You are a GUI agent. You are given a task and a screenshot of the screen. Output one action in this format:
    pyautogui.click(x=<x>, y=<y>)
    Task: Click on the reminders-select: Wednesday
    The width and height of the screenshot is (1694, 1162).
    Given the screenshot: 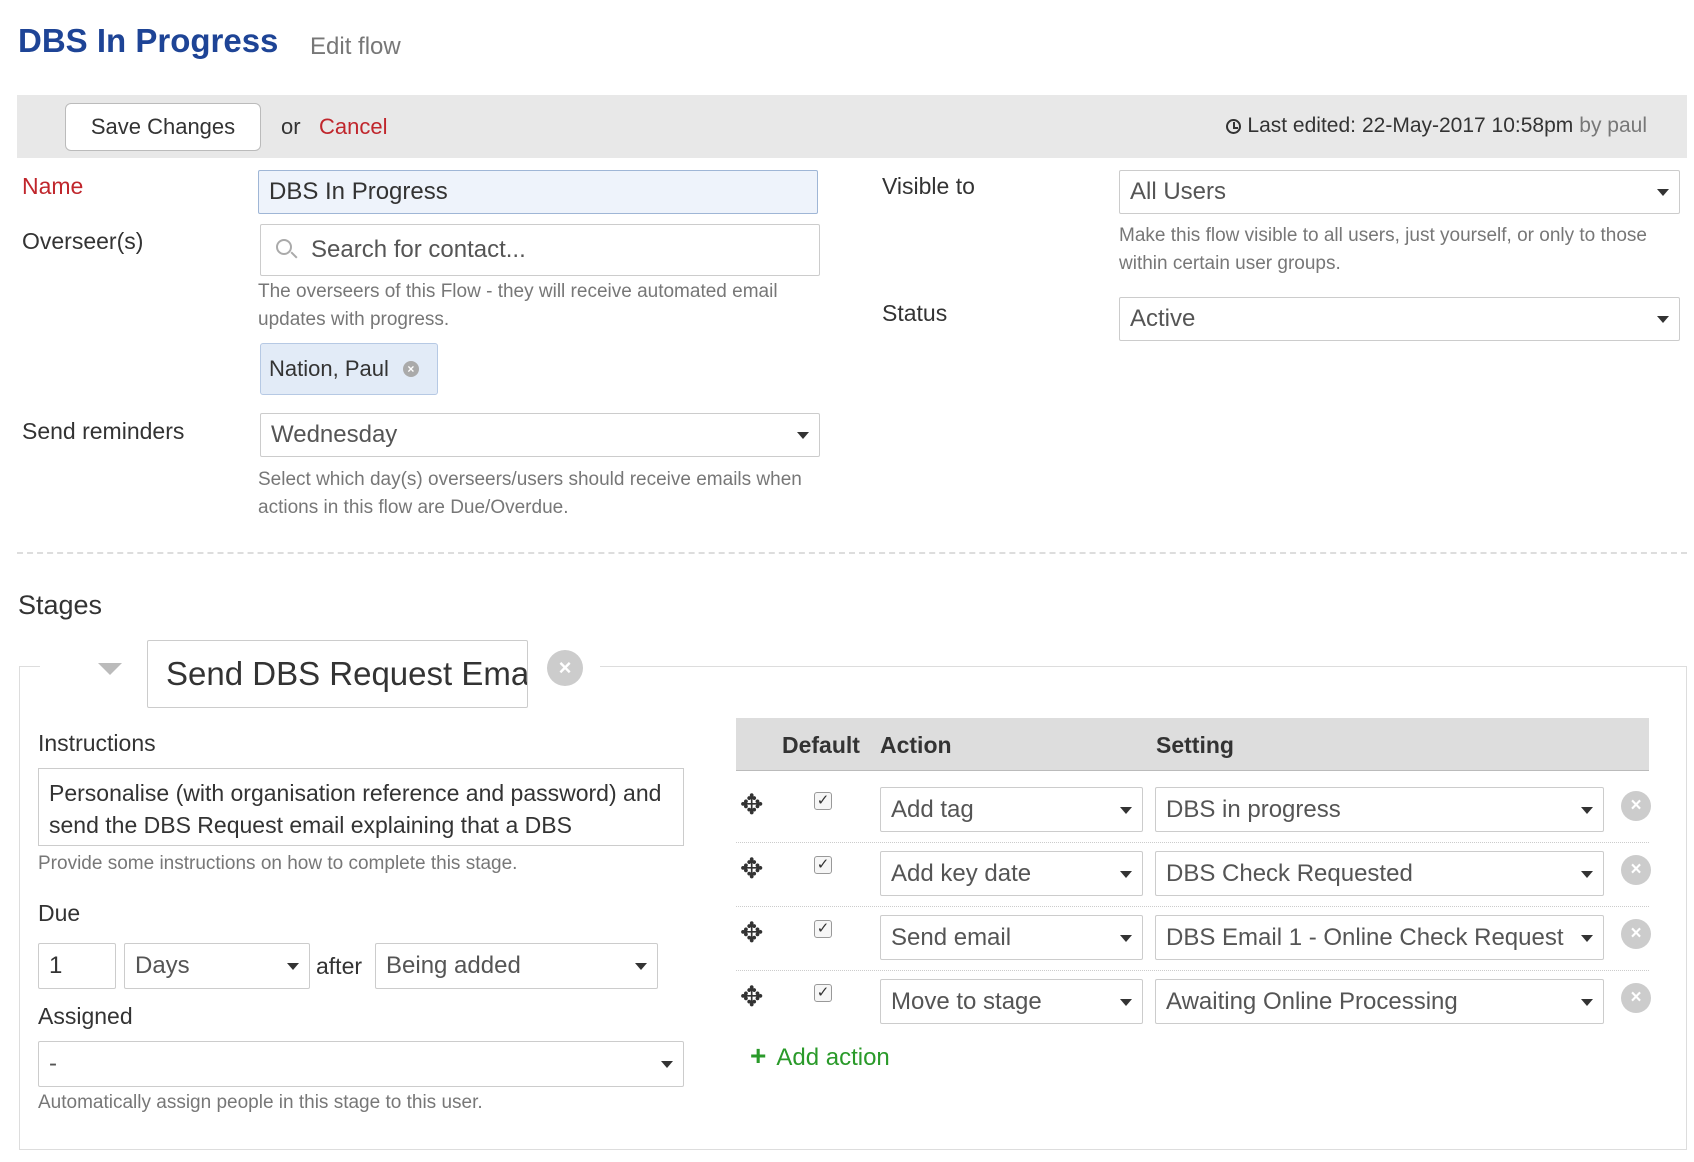 What is the action you would take?
    pyautogui.click(x=540, y=435)
    